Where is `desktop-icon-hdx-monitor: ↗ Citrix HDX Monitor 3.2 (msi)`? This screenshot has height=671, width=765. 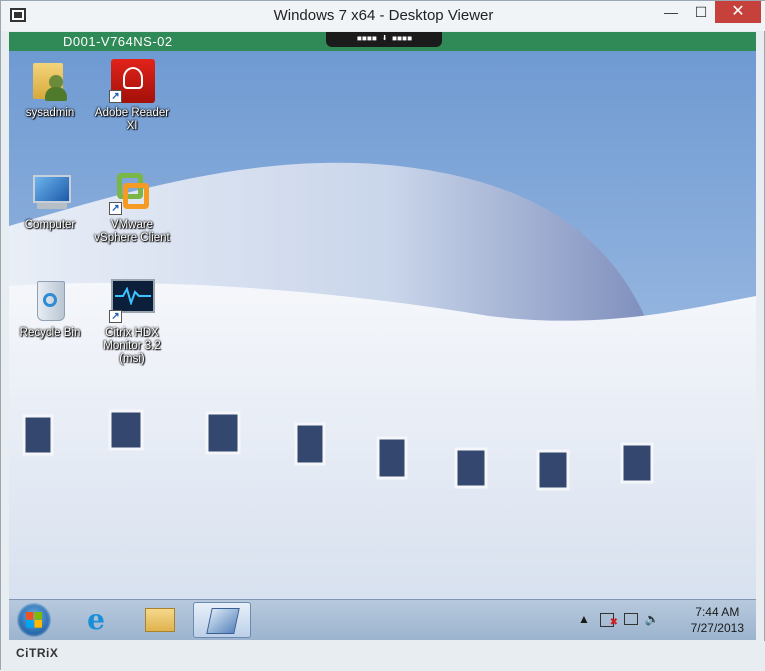
desktop-icon-hdx-monitor: ↗ Citrix HDX Monitor 3.2 (msi) is located at coordinates (132, 321).